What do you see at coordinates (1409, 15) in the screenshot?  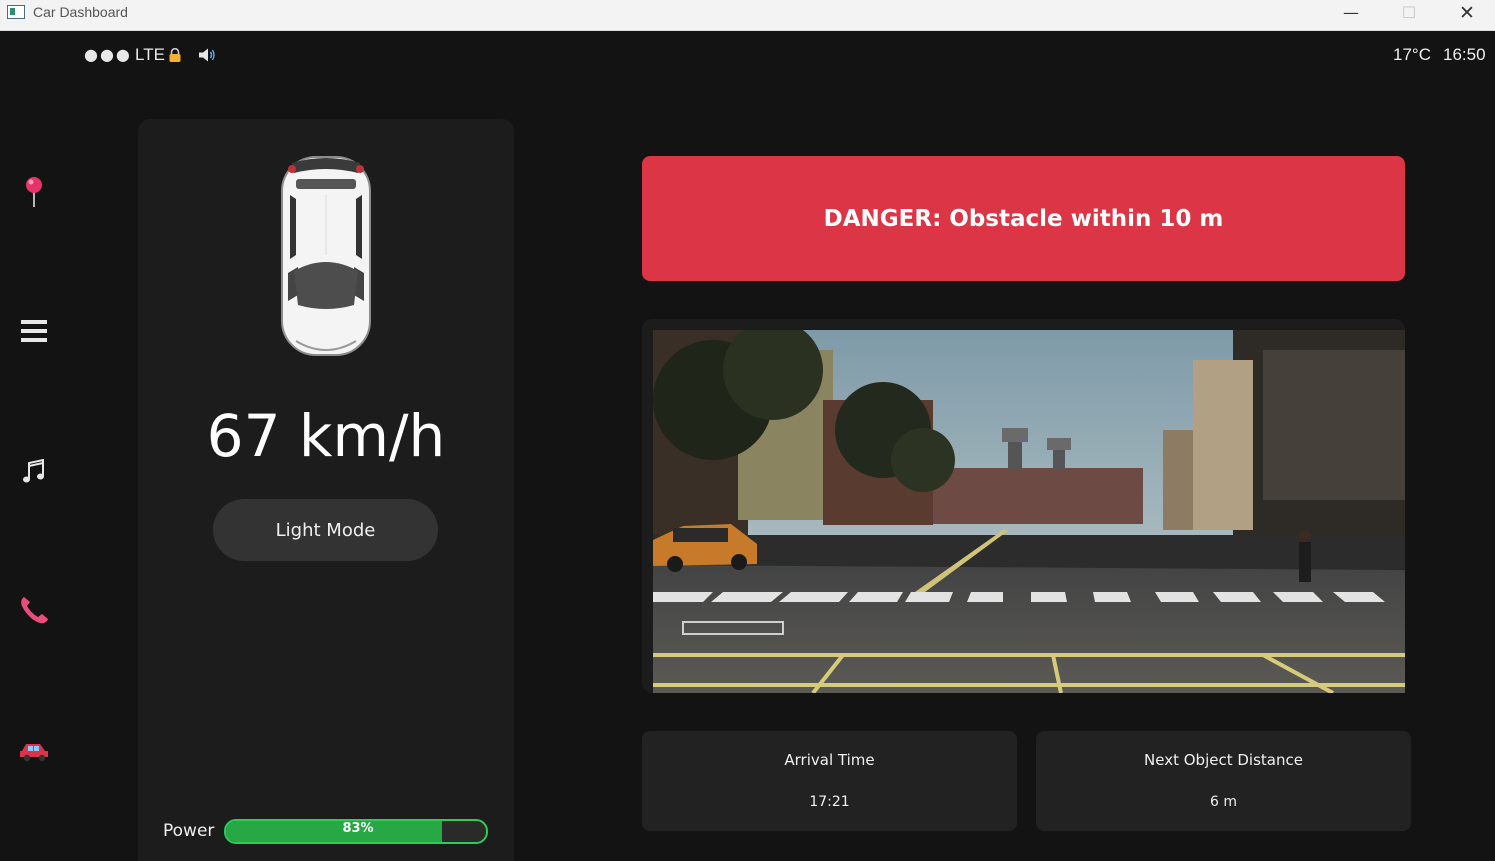 I see `maximize-button: ☐` at bounding box center [1409, 15].